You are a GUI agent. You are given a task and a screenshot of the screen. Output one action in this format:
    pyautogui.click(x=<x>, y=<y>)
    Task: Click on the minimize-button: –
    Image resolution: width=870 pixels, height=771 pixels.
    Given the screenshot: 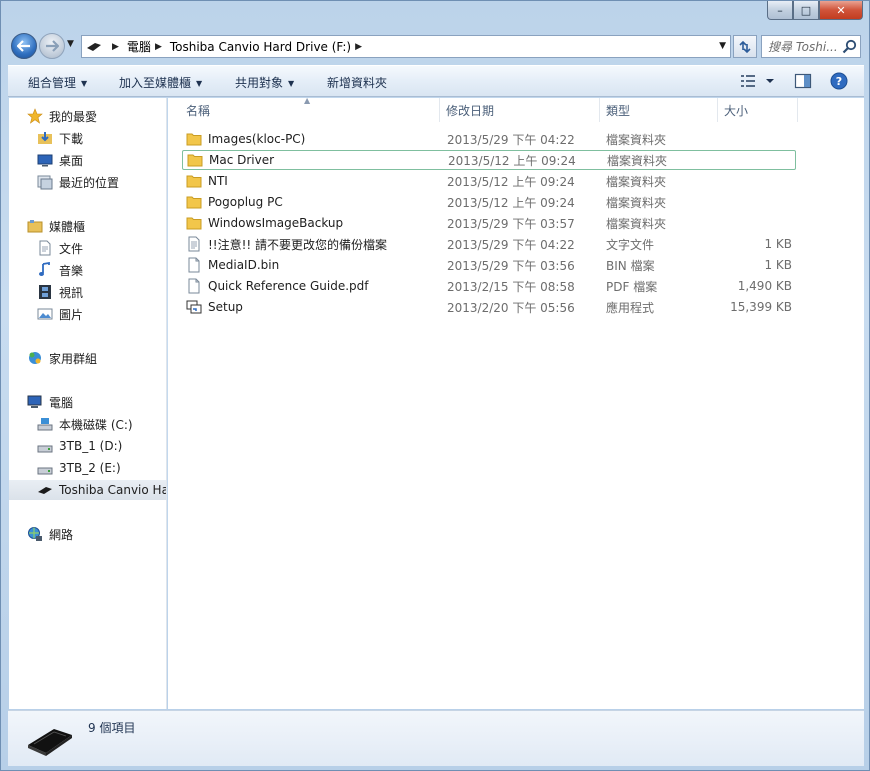 What is the action you would take?
    pyautogui.click(x=780, y=10)
    